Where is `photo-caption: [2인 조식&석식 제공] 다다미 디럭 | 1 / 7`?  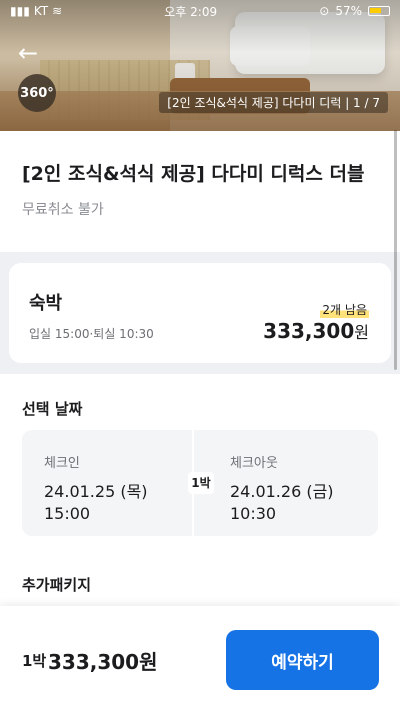 photo-caption: [2인 조식&석식 제공] 다다미 디럭 | 1 / 7 is located at coordinates (273, 102).